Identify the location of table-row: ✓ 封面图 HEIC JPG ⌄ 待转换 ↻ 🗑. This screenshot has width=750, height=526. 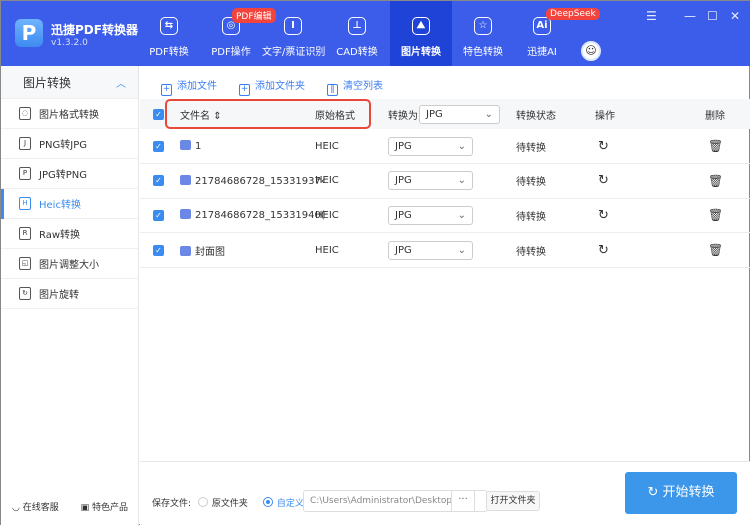
(445, 251).